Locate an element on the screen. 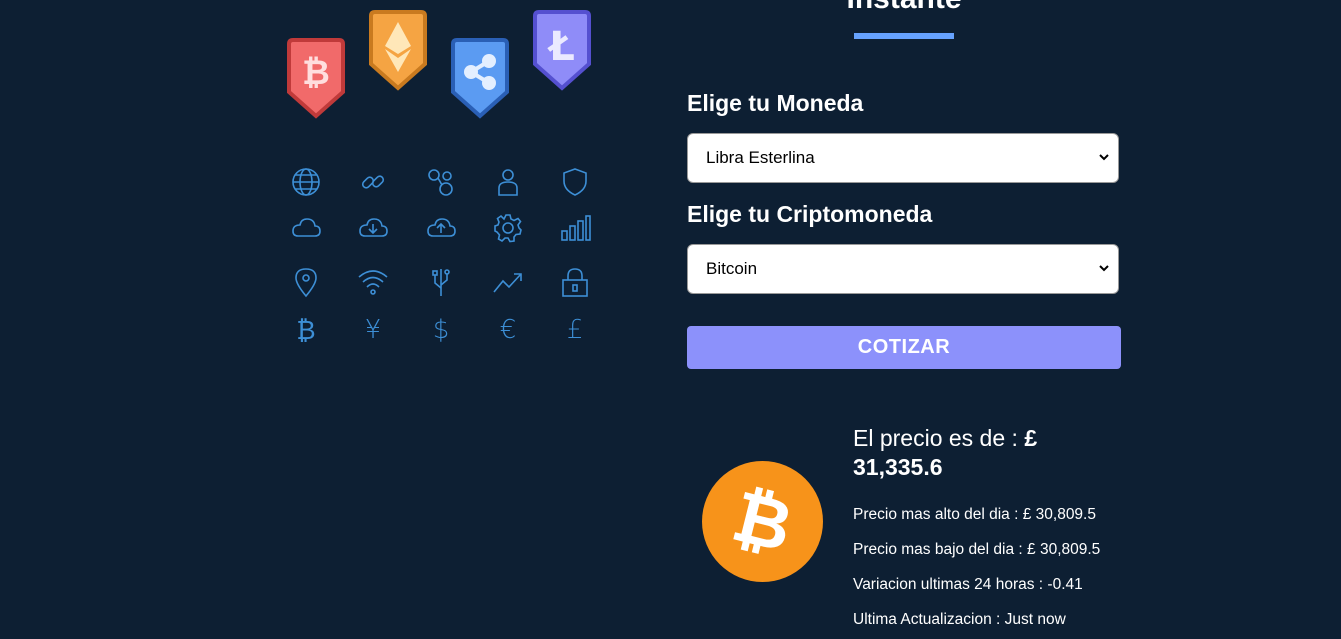 The height and width of the screenshot is (639, 1341). gear-icon is located at coordinates (508, 228).